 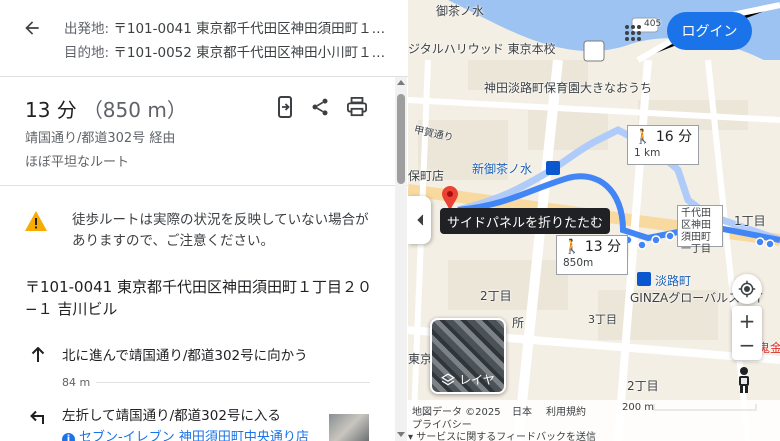 I want to click on chevron-left-icon, so click(x=419, y=220).